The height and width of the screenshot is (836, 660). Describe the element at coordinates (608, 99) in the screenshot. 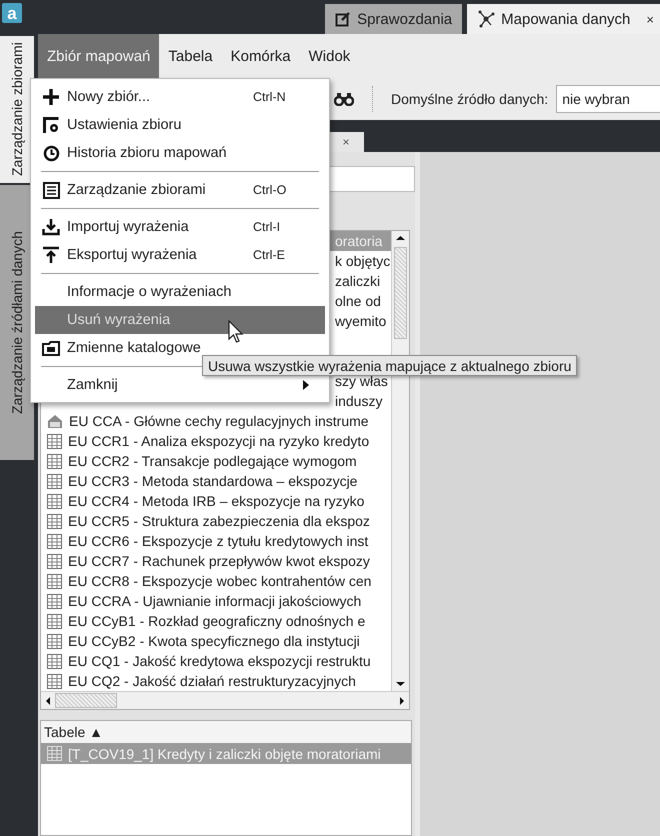

I see `data-source-dropdown: nie wybran` at that location.